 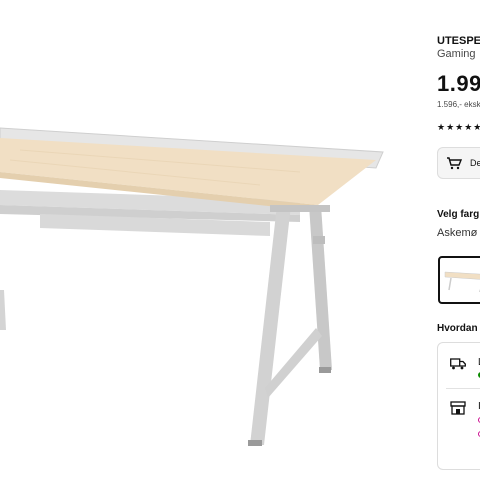 What do you see at coordinates (463, 388) in the screenshot?
I see `availability-divider` at bounding box center [463, 388].